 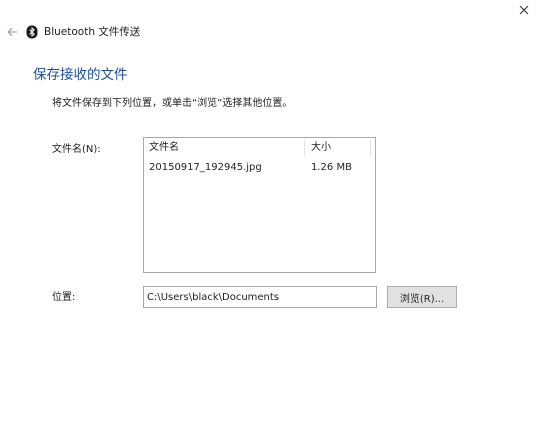 I want to click on file-list-header: 文件名 大小, so click(x=259, y=148).